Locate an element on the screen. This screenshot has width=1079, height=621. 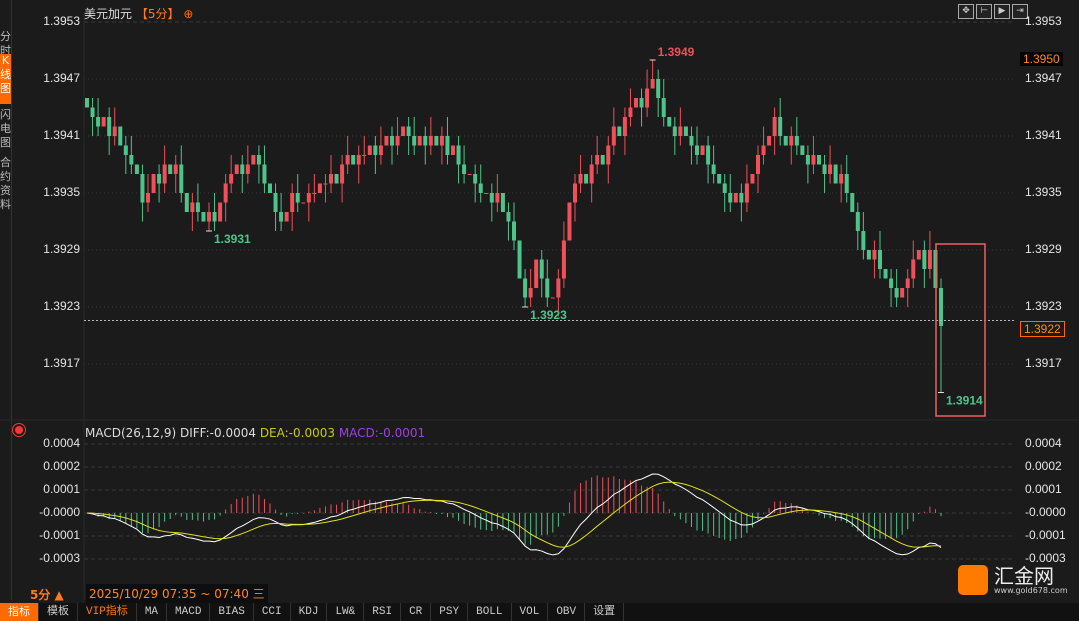
price-tick-right: 1.3953 is located at coordinates (1043, 21).